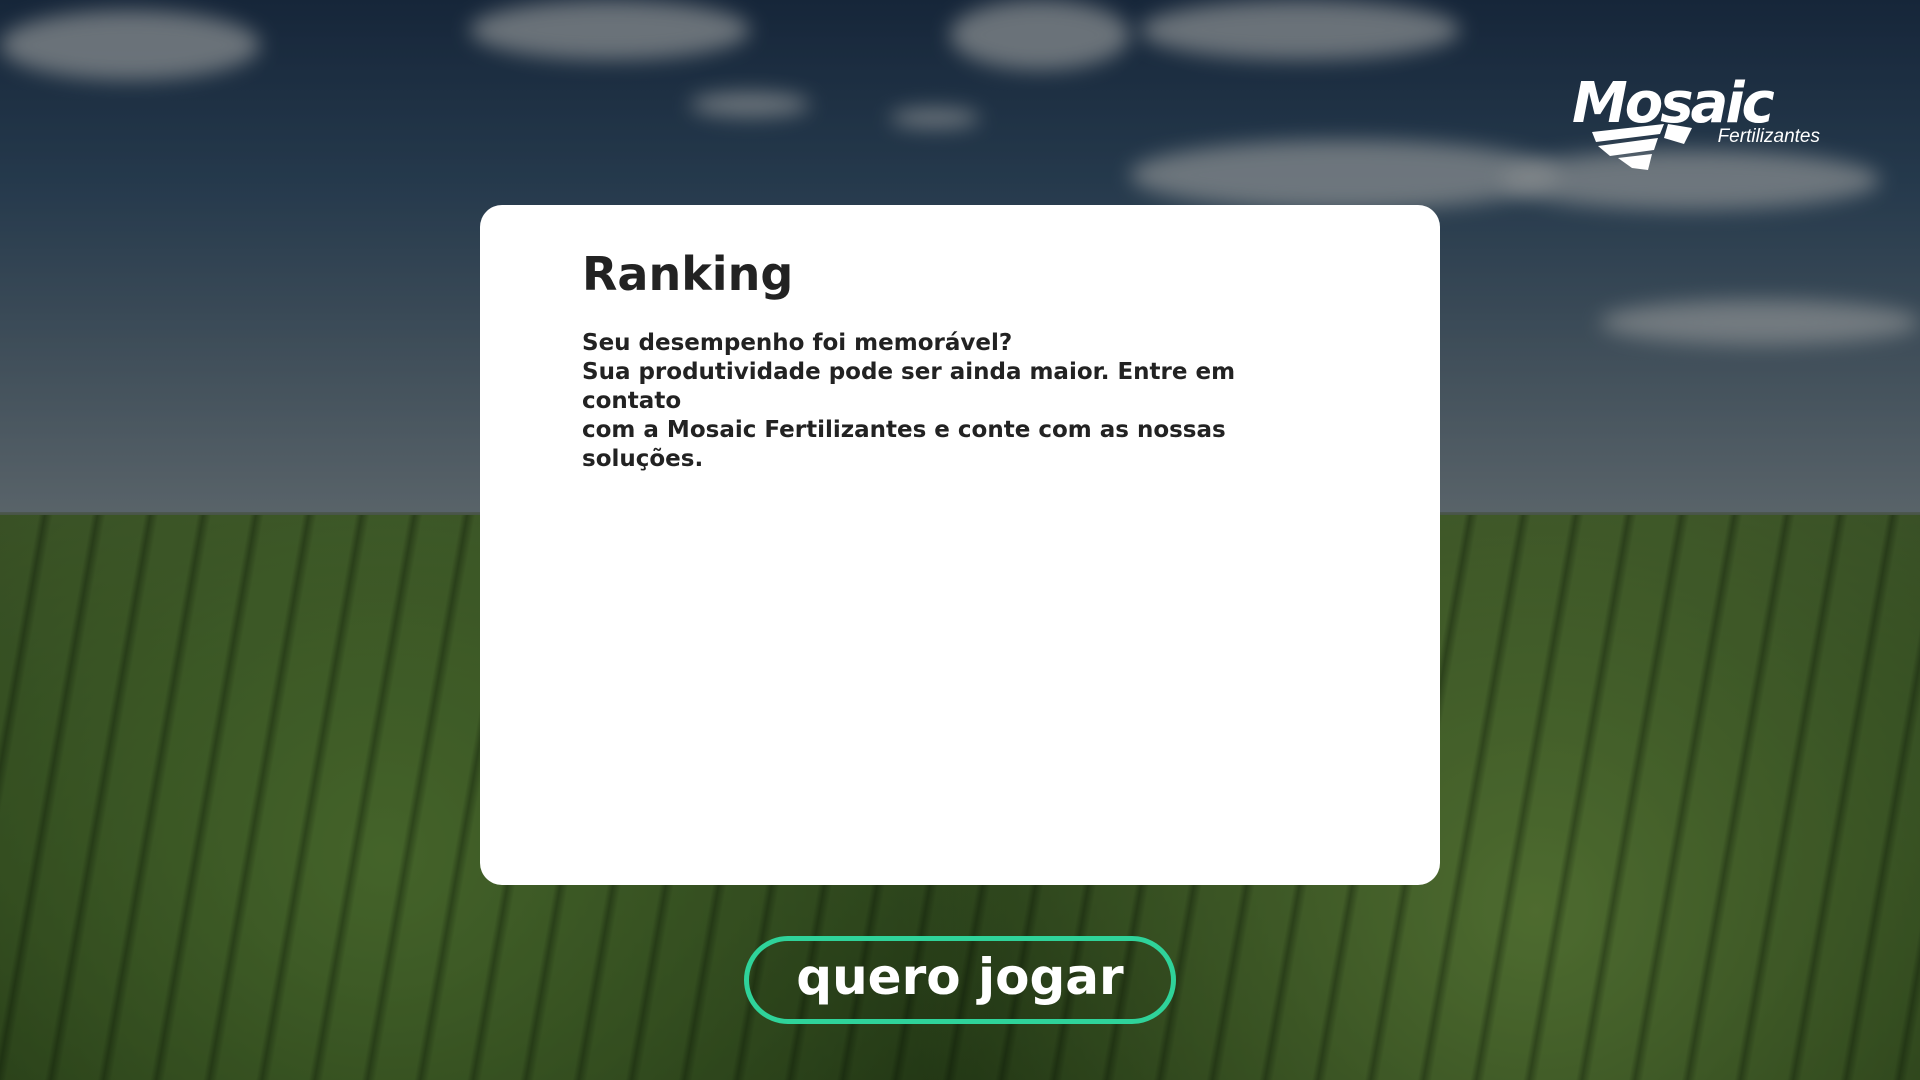 The image size is (1920, 1080). Describe the element at coordinates (1642, 147) in the screenshot. I see `logo-field-icon` at that location.